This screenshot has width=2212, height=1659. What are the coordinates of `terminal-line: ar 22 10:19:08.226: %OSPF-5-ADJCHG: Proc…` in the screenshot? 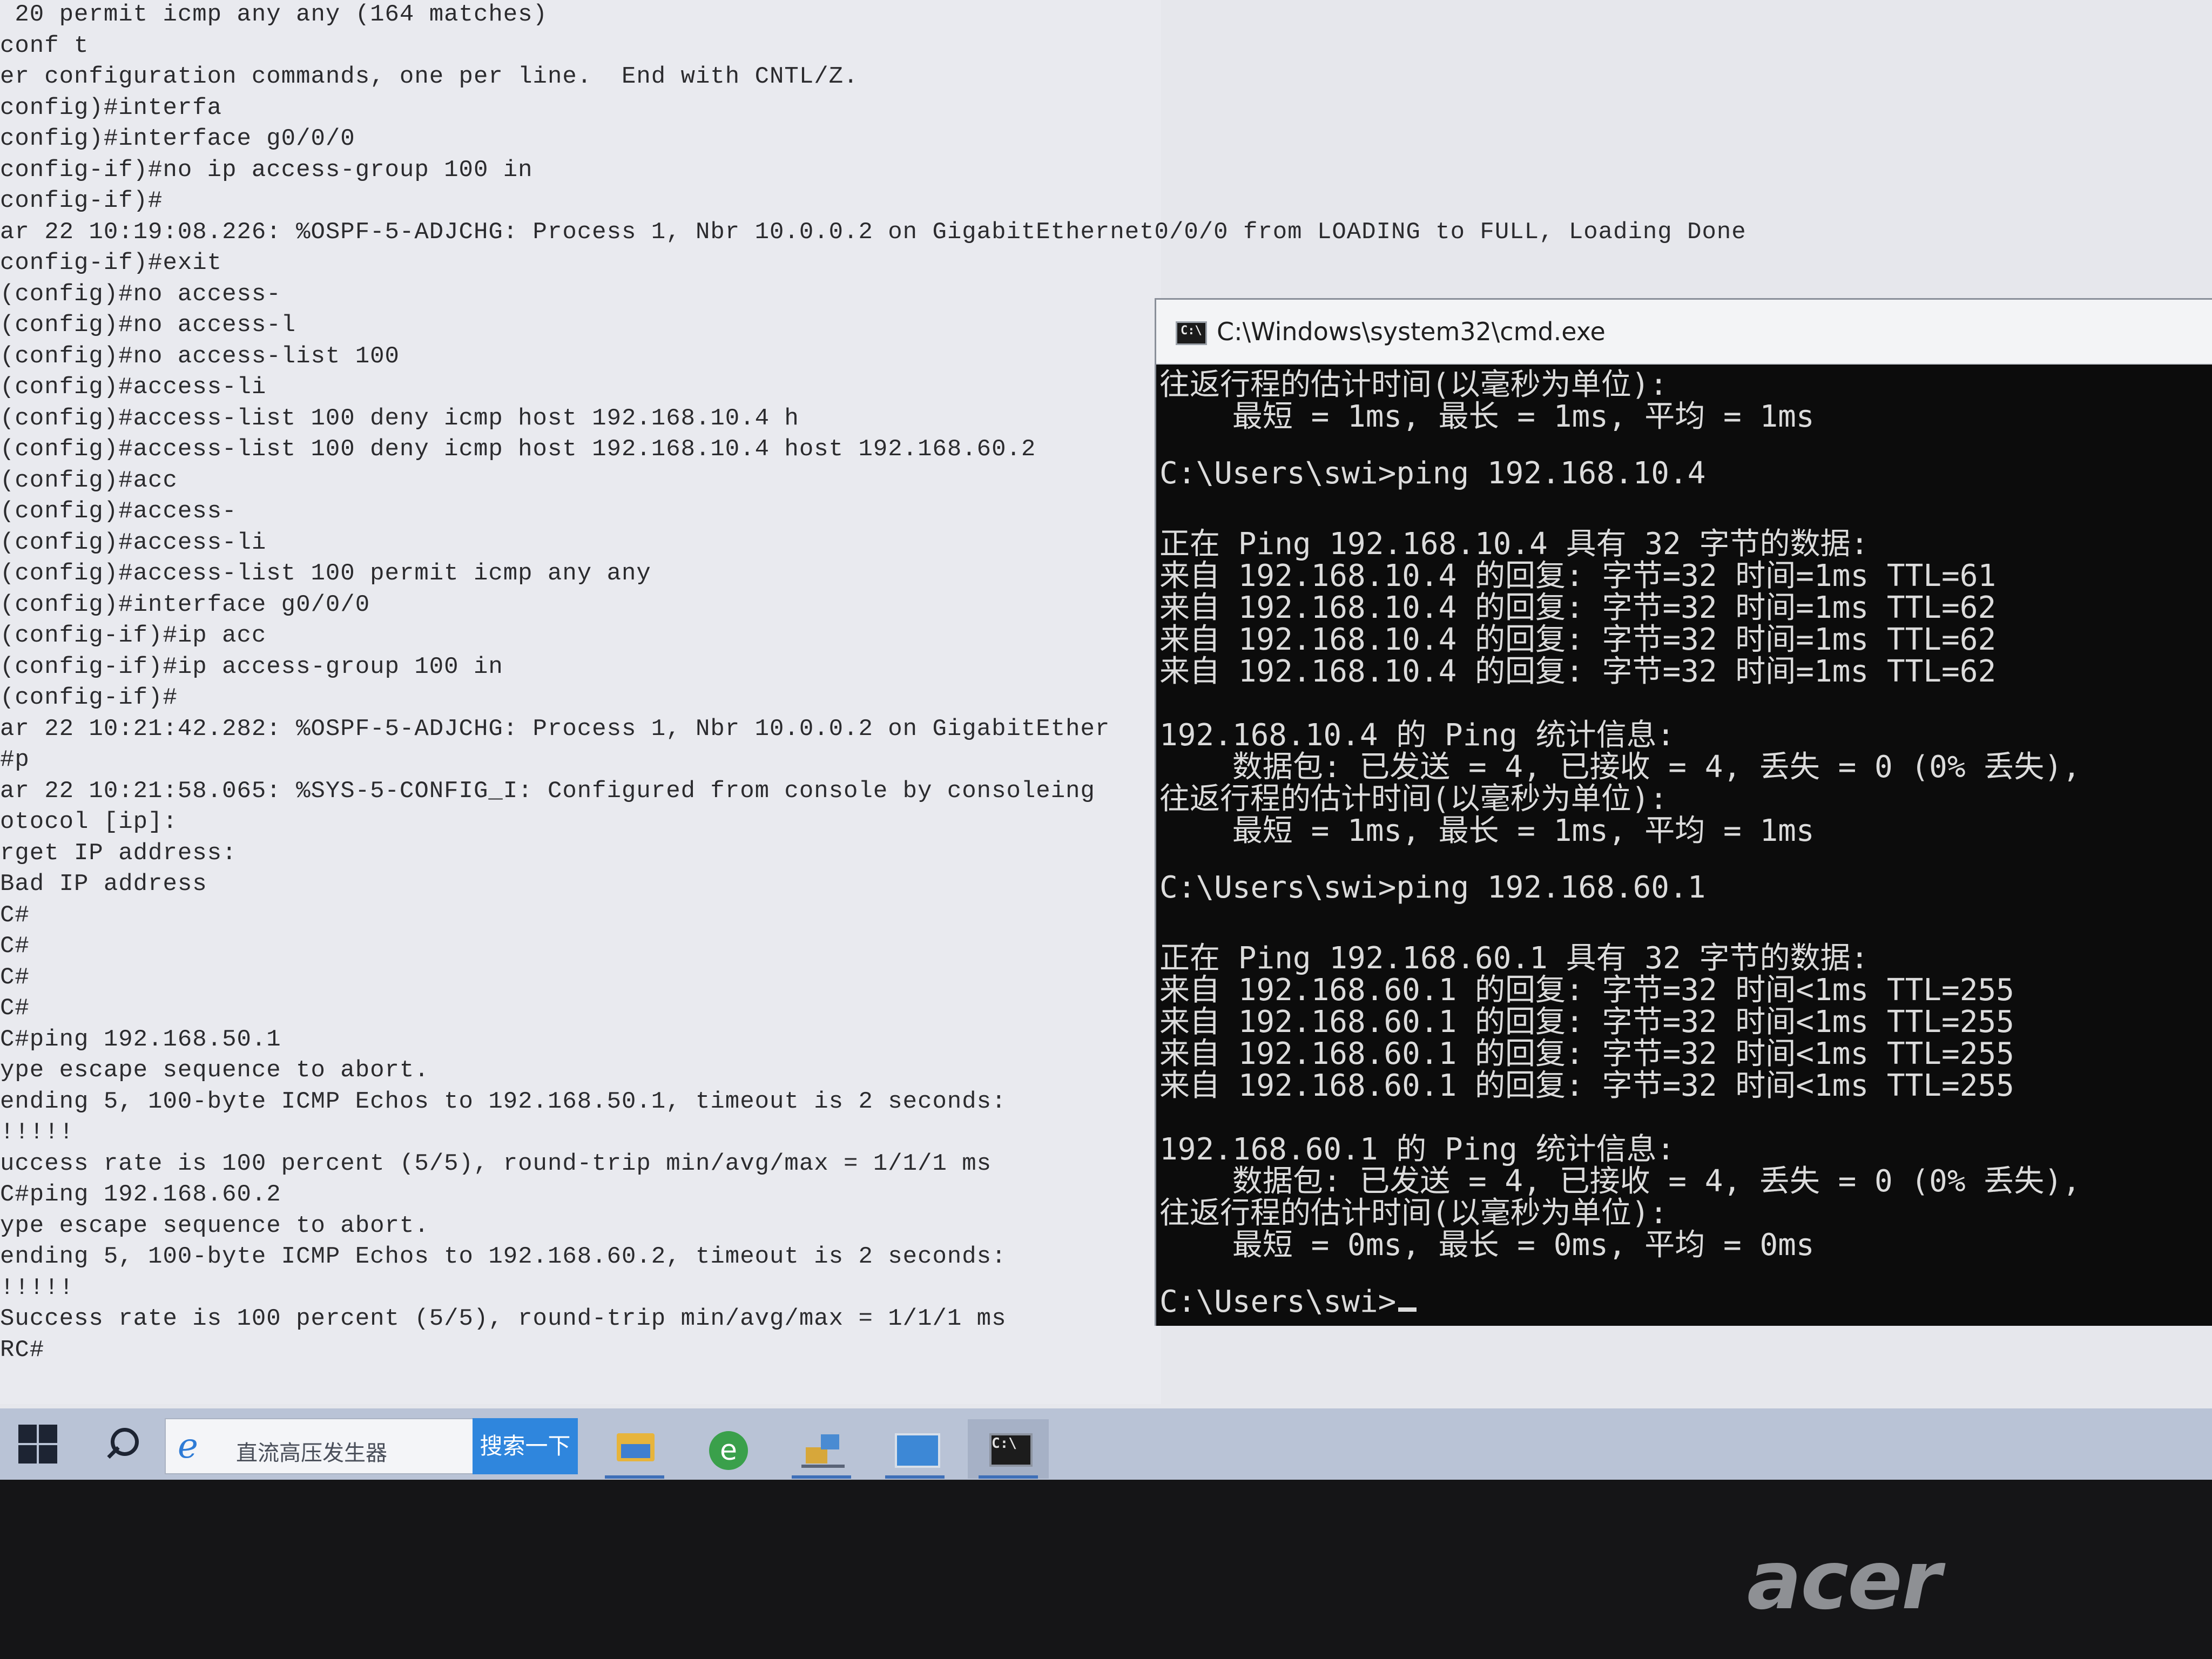 It's located at (873, 232).